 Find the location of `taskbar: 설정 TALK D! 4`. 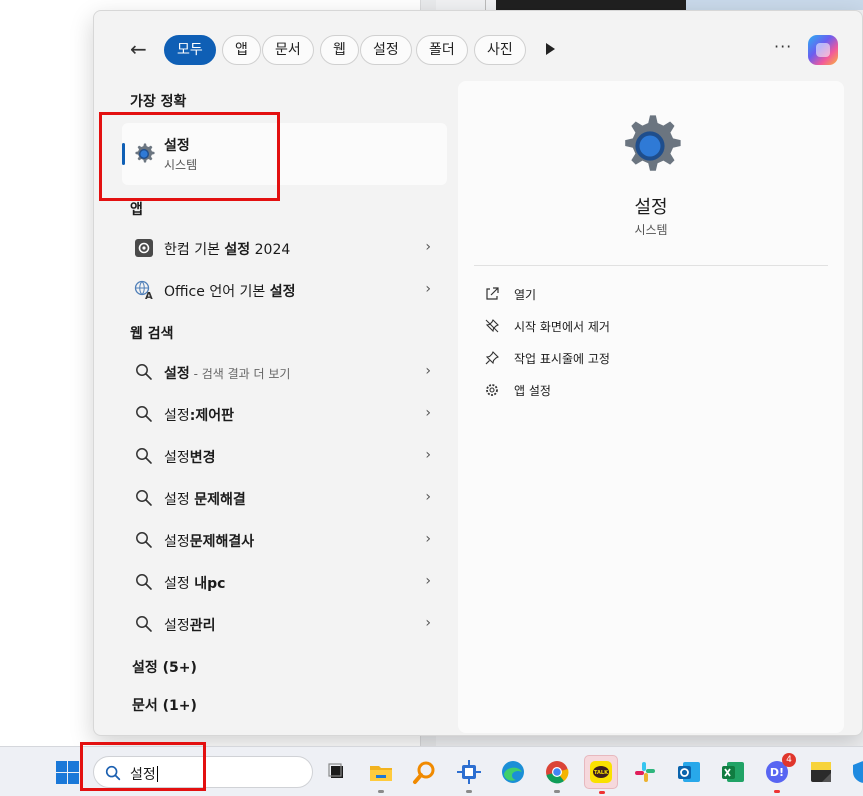

taskbar: 설정 TALK D! 4 is located at coordinates (431, 769).